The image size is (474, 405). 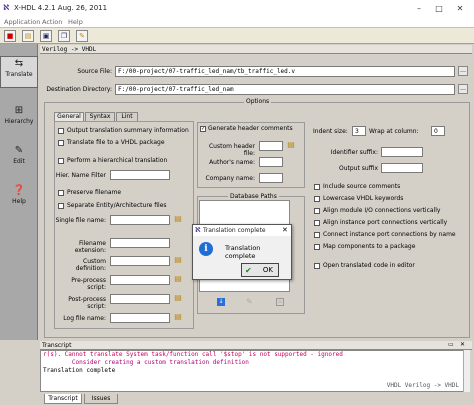 I want to click on single-file-browse-icon: ▤, so click(x=178, y=219).